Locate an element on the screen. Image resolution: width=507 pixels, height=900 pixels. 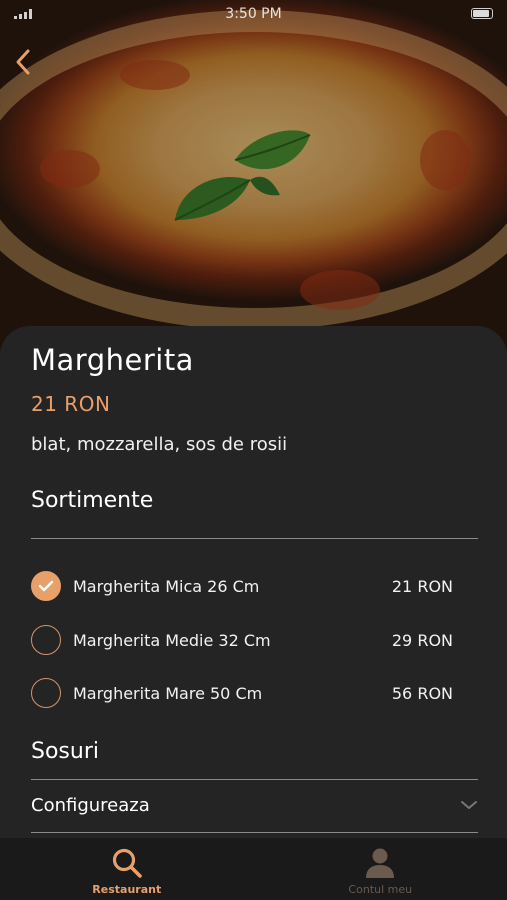
status-bar: 3:50 PM is located at coordinates (253, 14).